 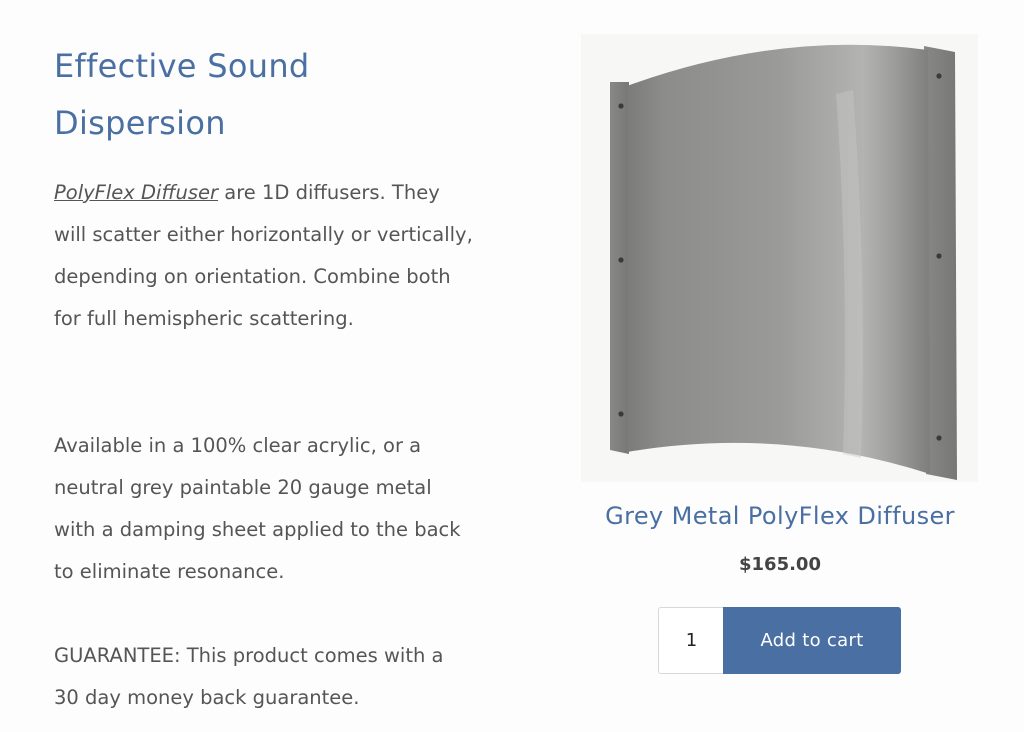 I want to click on quantity-input, so click(x=691, y=640).